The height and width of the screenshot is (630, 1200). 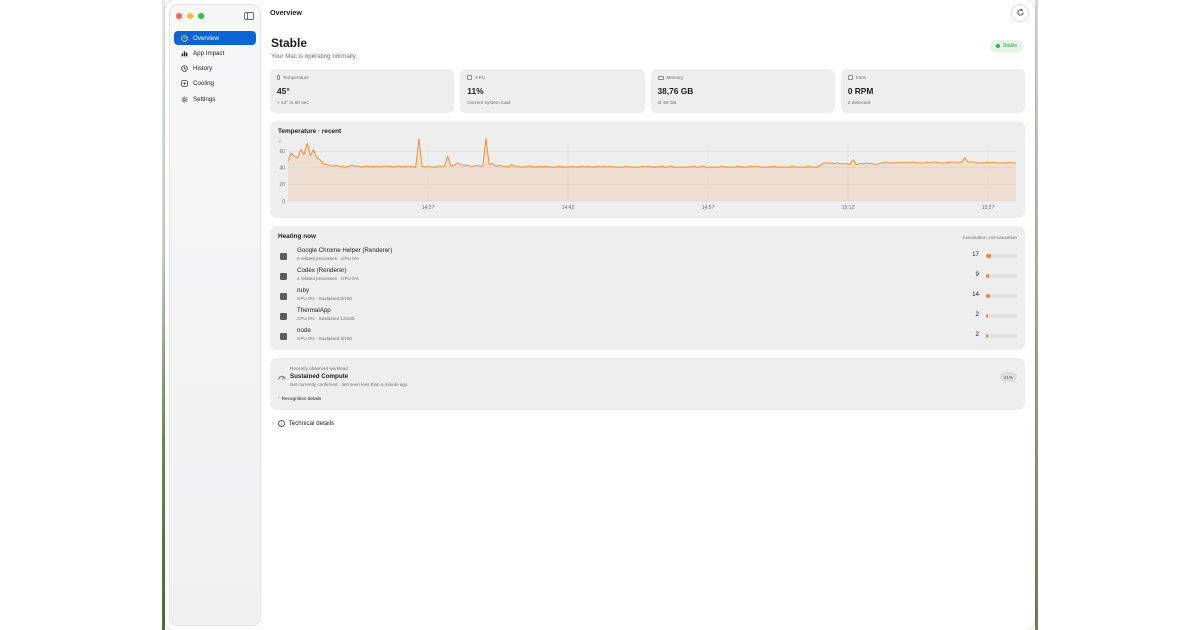 I want to click on recognition-details-toggle: › Recognition details, so click(x=299, y=398).